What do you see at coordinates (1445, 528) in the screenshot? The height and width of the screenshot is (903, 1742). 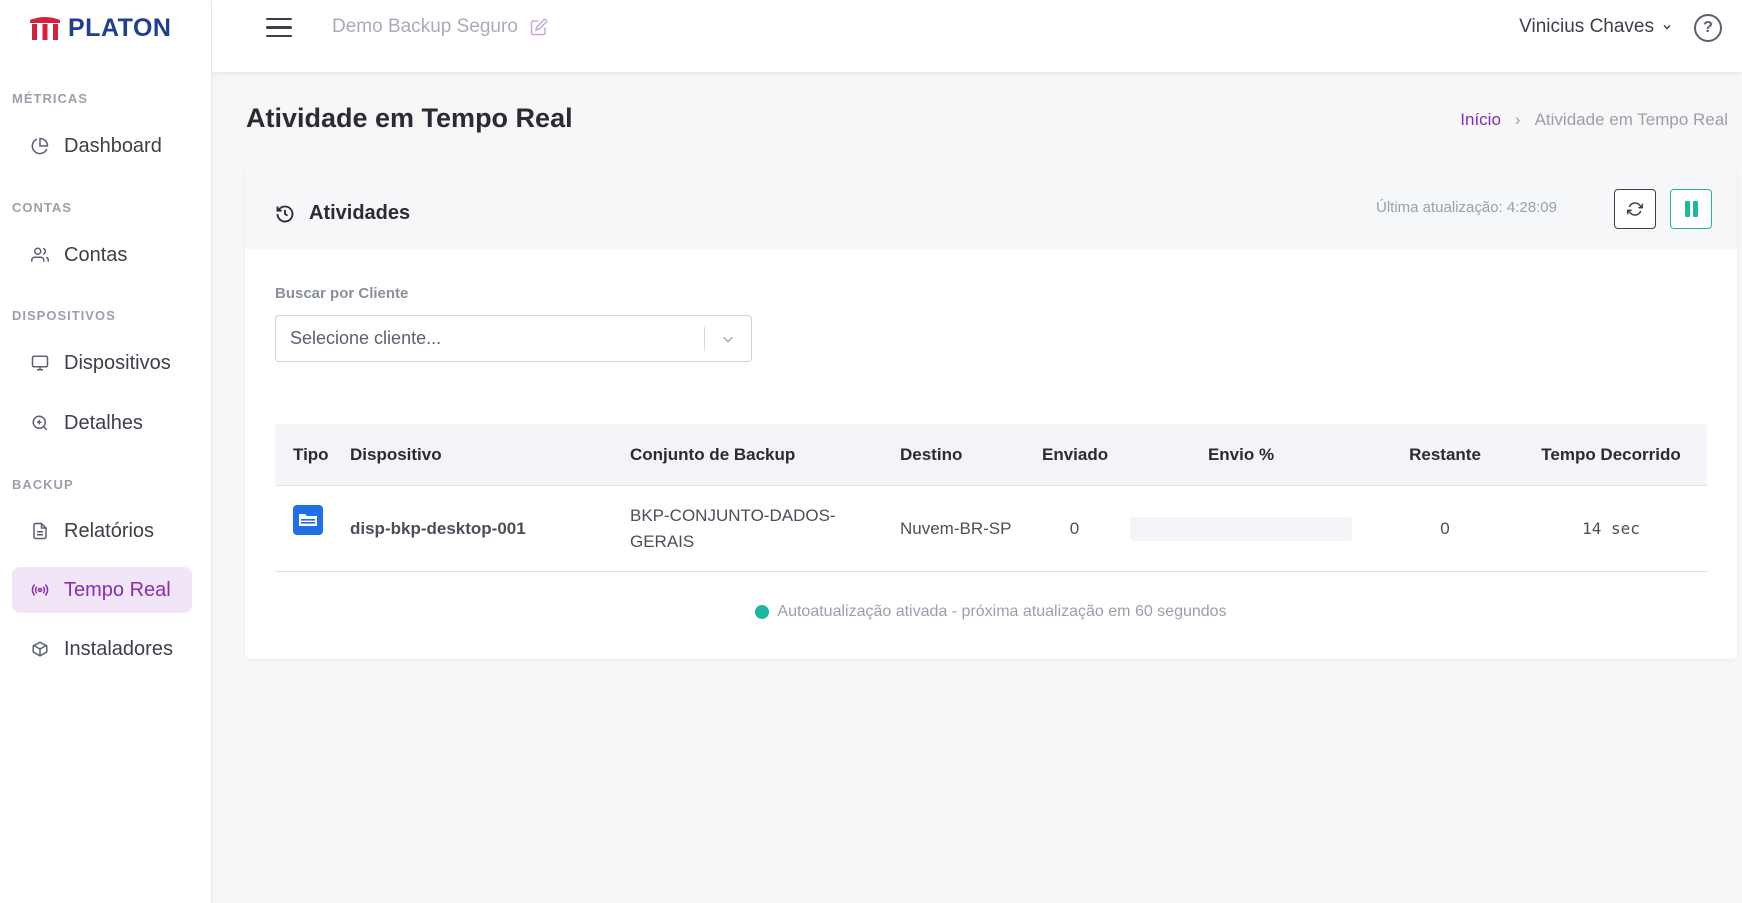 I see `cell-restante: 0` at bounding box center [1445, 528].